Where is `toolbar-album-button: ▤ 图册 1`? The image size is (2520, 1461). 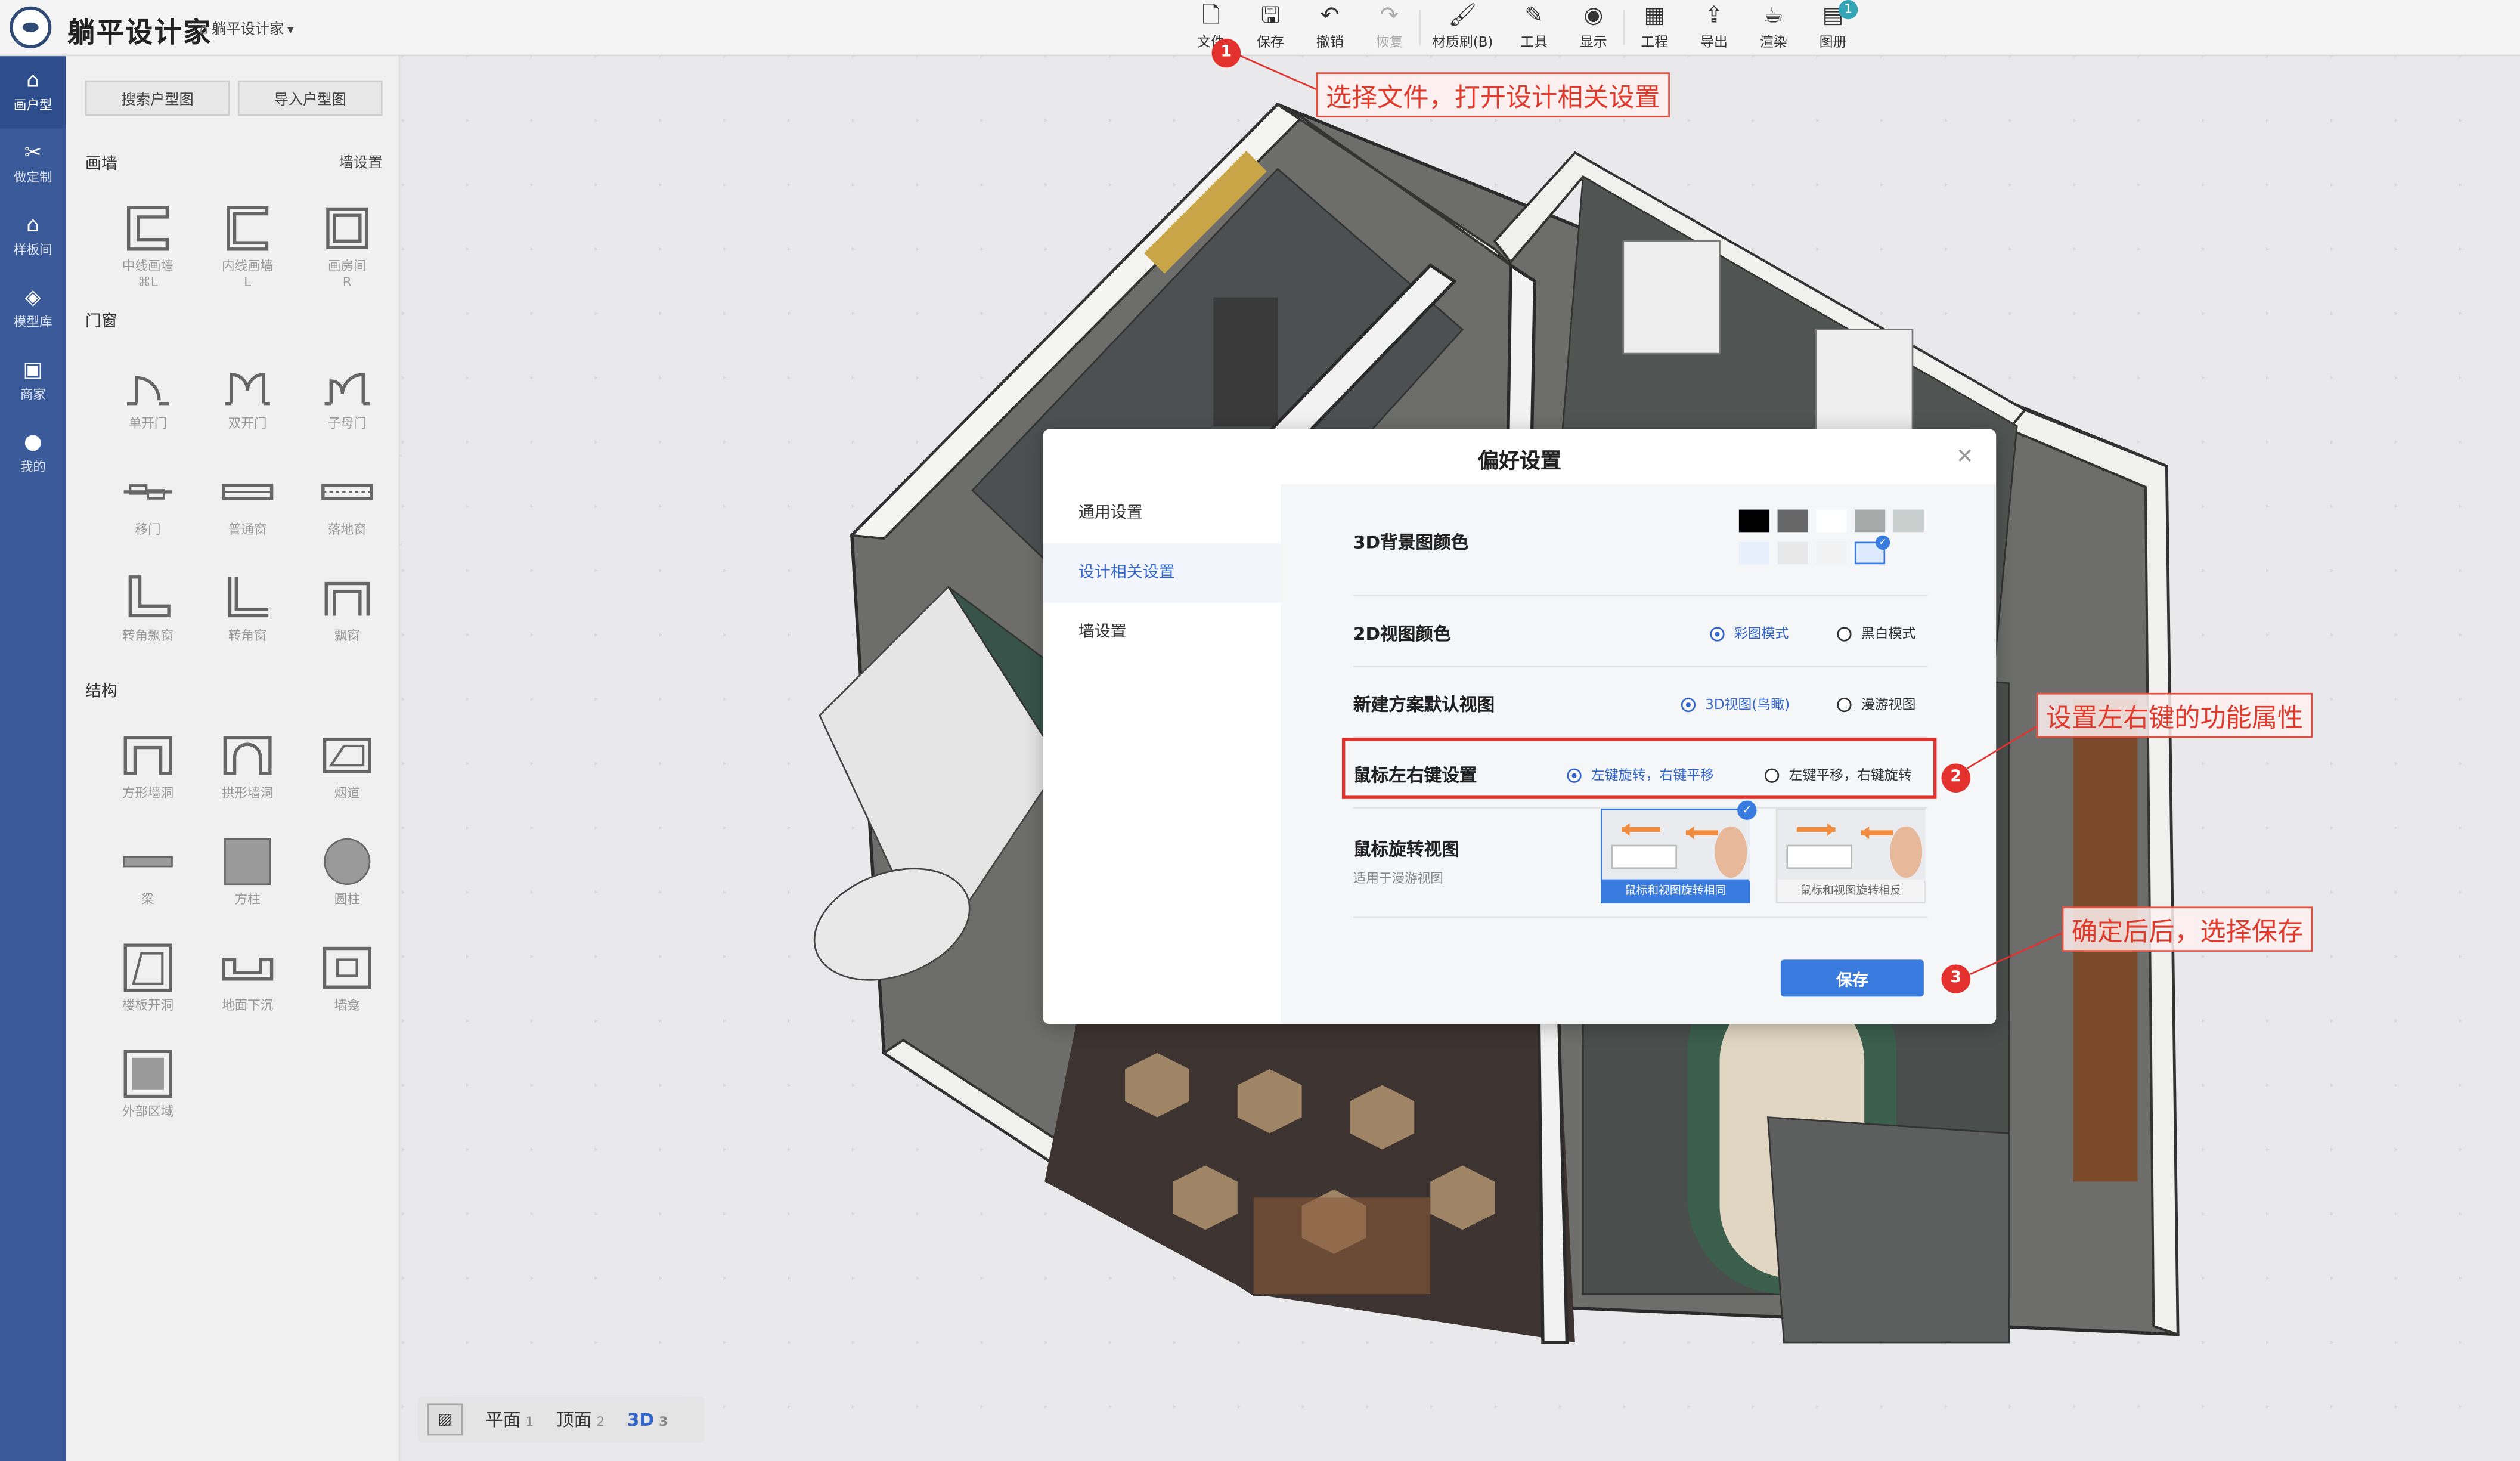 toolbar-album-button: ▤ 图册 1 is located at coordinates (1833, 28).